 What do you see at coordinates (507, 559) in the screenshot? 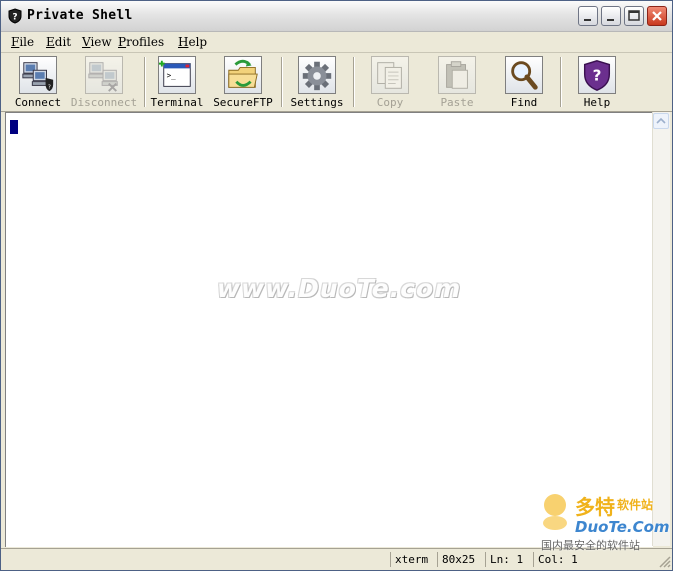
I see `status-line: Ln: 1` at bounding box center [507, 559].